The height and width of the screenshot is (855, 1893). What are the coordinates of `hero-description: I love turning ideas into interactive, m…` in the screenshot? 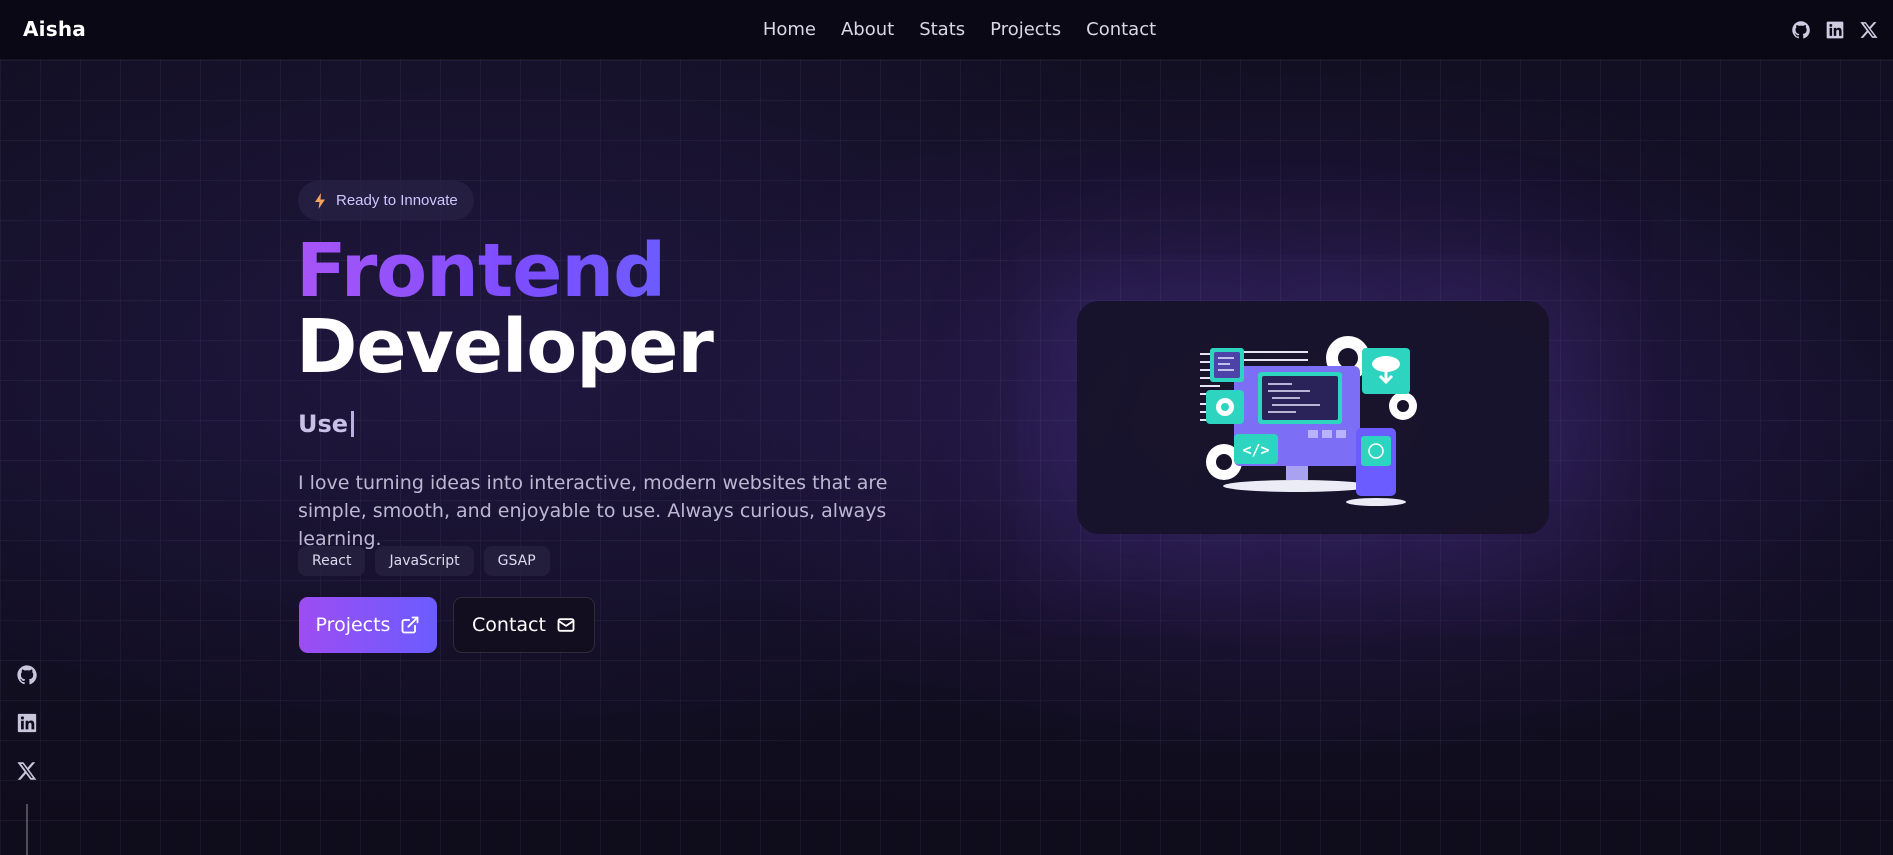 It's located at (593, 511).